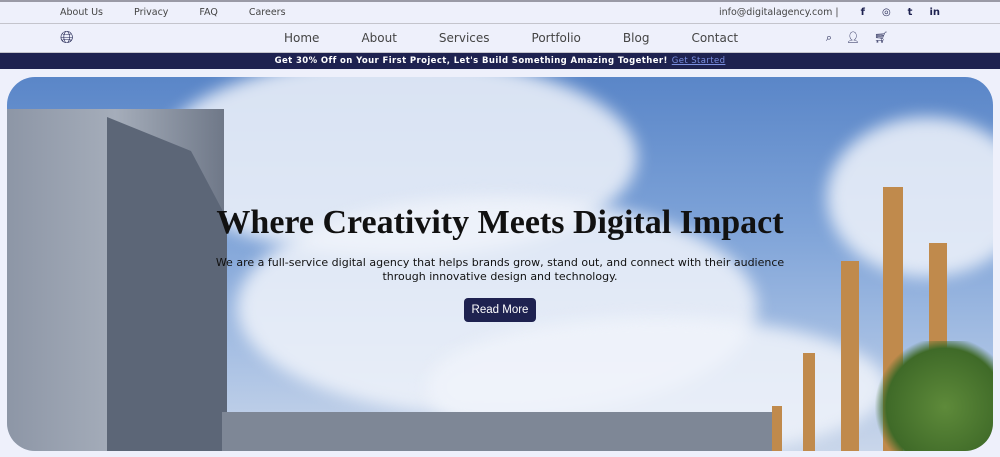 This screenshot has height=457, width=1000. What do you see at coordinates (67, 38) in the screenshot?
I see `globe-logo-icon: 🌐︎` at bounding box center [67, 38].